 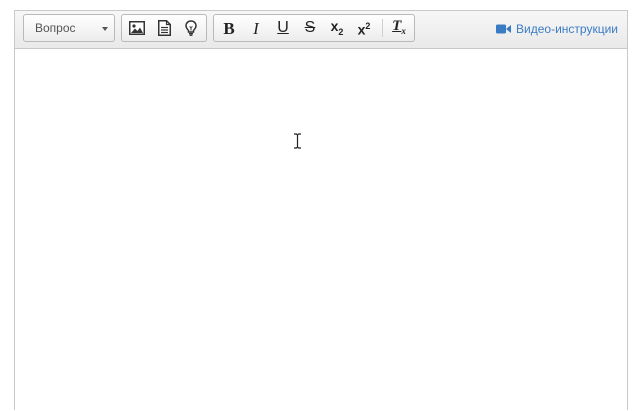 I want to click on insert-image-button, so click(x=137, y=28).